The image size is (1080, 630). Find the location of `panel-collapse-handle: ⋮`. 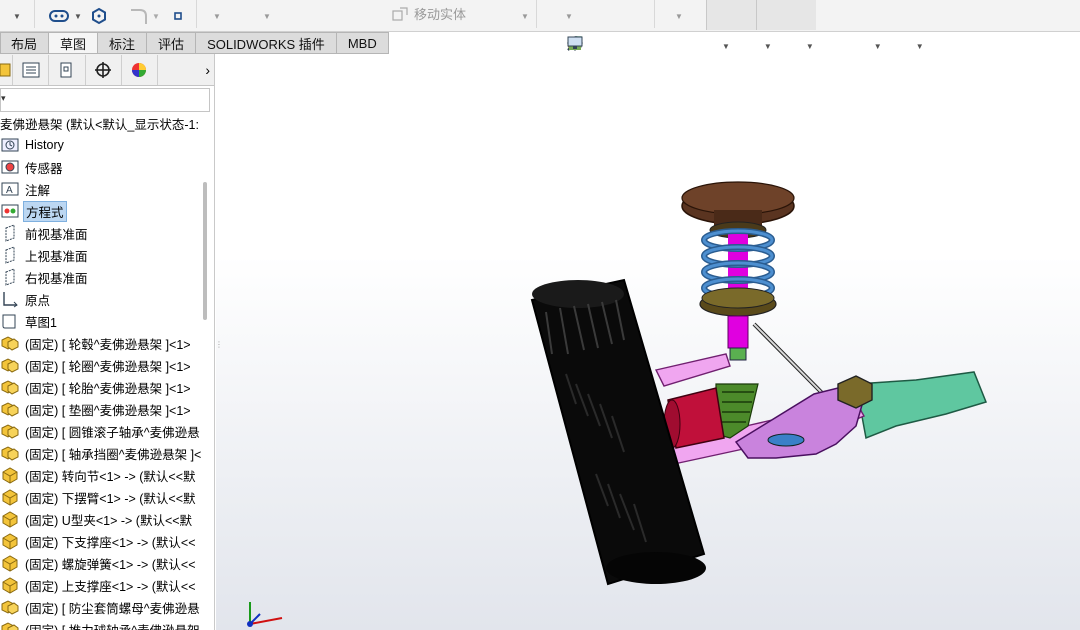

panel-collapse-handle: ⋮ is located at coordinates (219, 351).